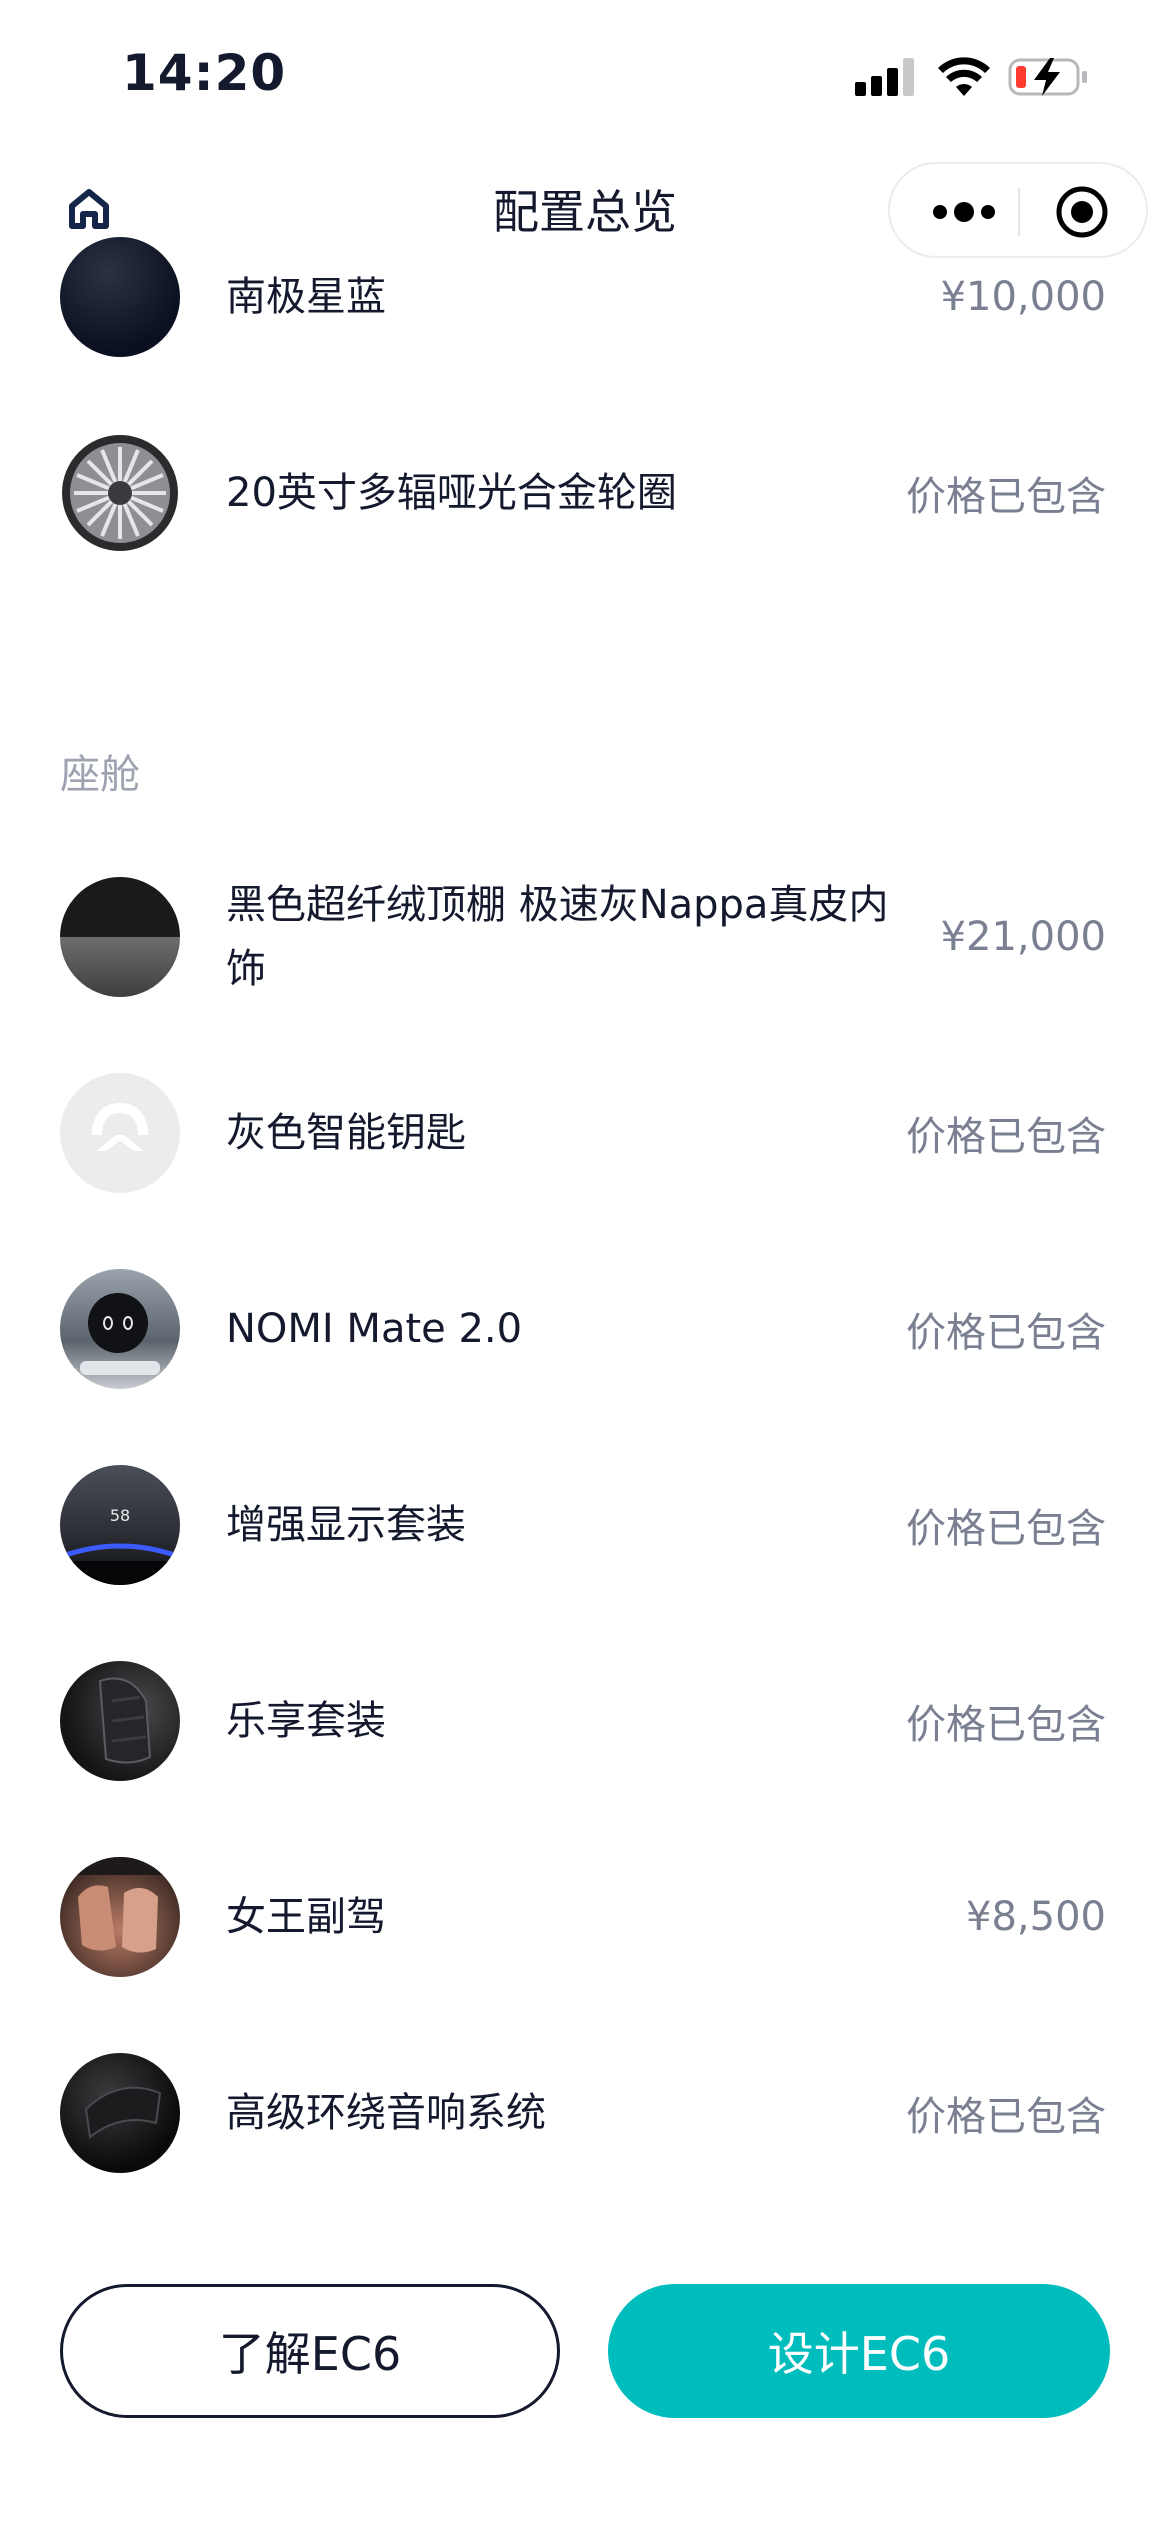 Image resolution: width=1170 pixels, height=2532 pixels. I want to click on list-item: 高级环绕音响系统 价格已包含, so click(585, 2113).